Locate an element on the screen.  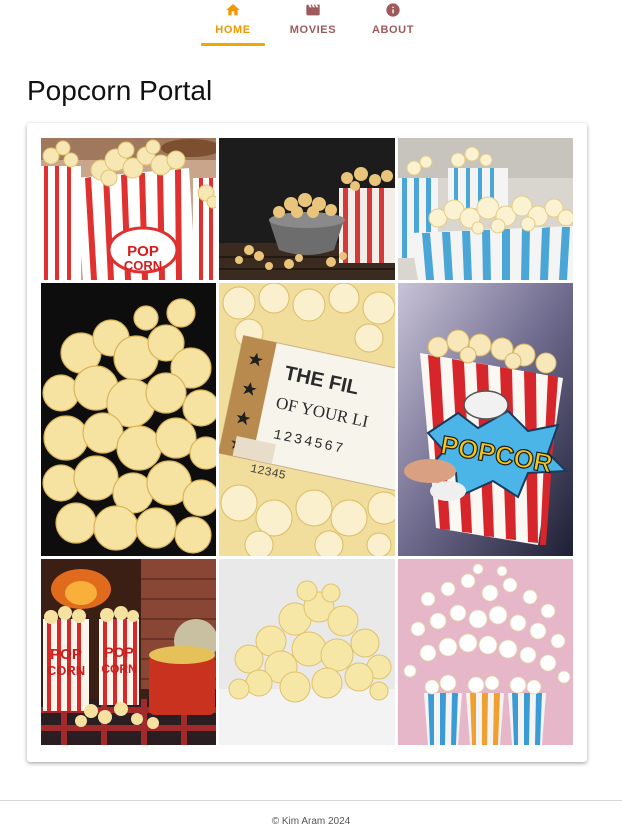
tile7-text: POP is located at coordinates (66, 654).